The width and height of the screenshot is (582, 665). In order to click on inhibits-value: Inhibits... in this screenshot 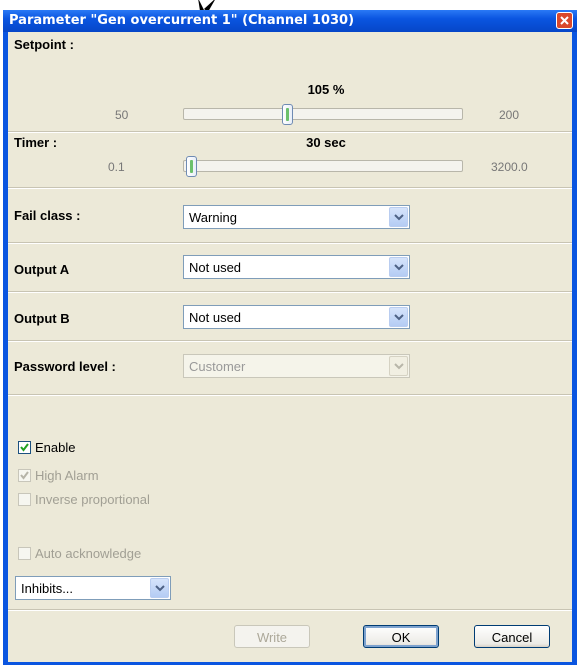, I will do `click(47, 588)`.